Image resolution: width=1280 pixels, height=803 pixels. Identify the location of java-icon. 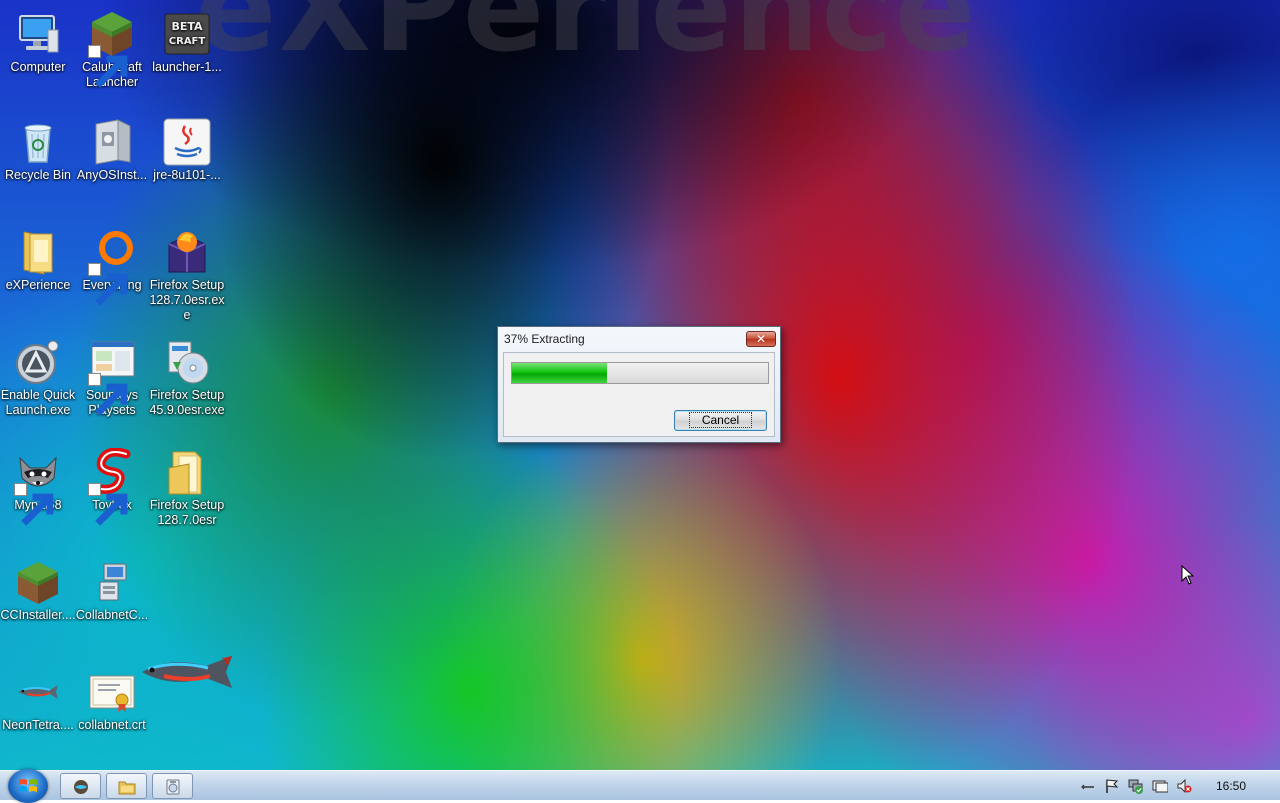
(187, 142).